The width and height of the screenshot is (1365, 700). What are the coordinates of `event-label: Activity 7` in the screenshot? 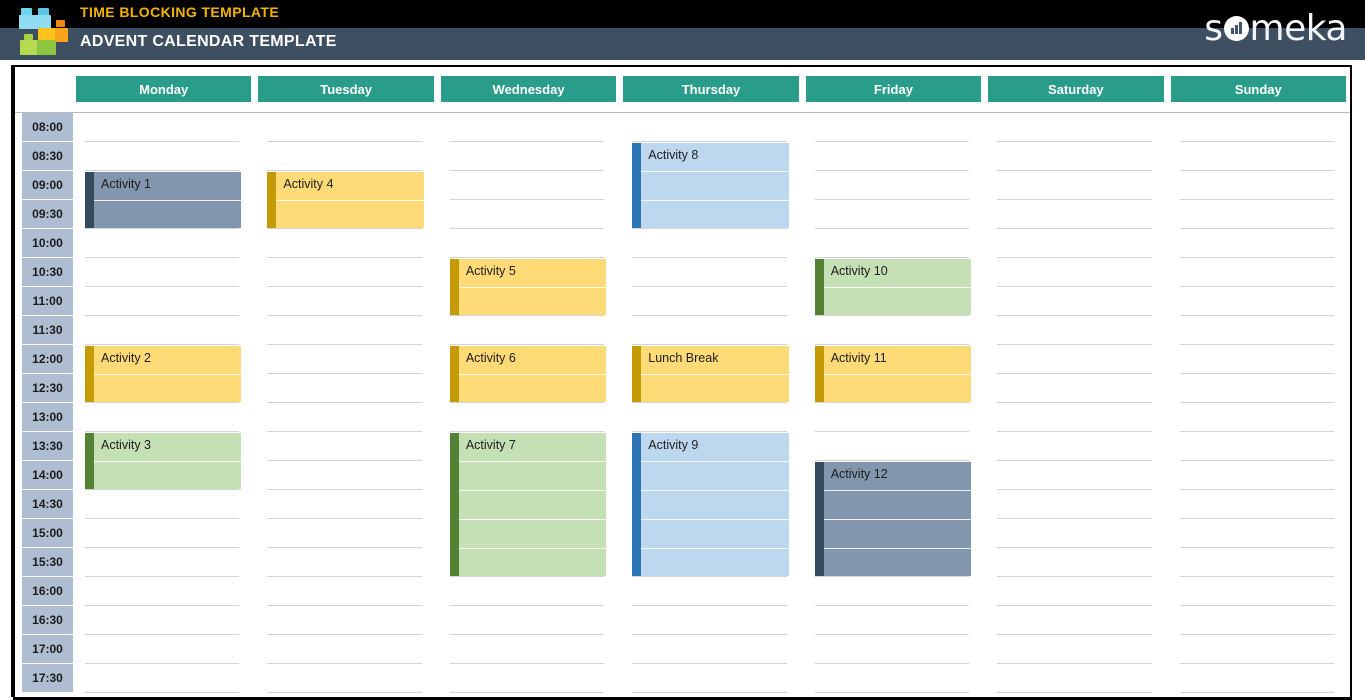 It's located at (490, 445).